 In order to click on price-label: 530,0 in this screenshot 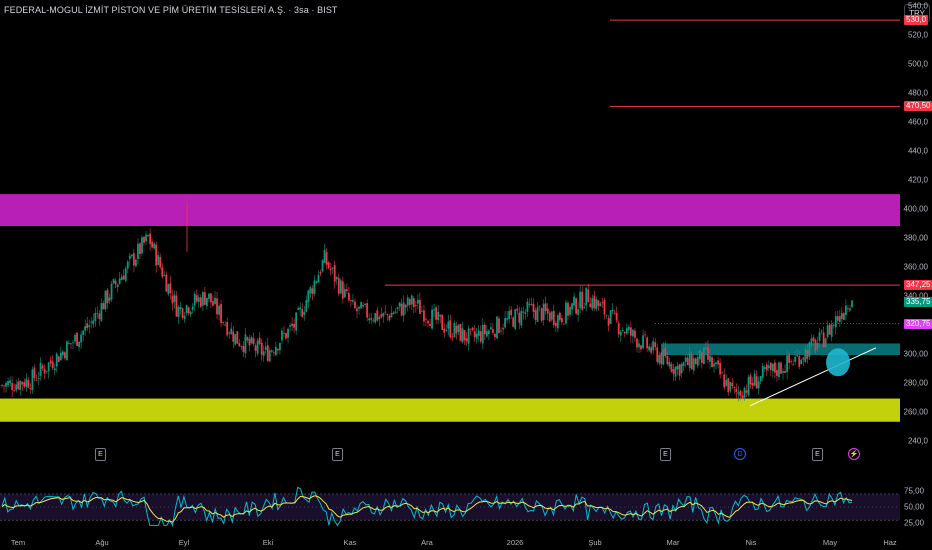, I will do `click(916, 20)`.